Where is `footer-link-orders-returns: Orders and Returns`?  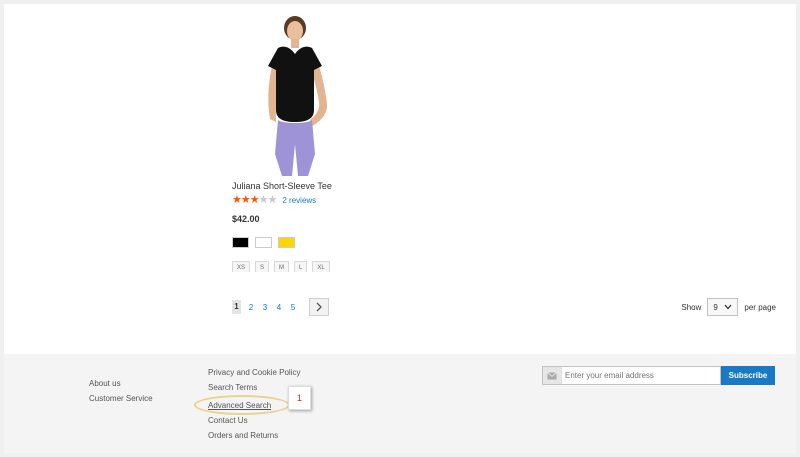 footer-link-orders-returns: Orders and Returns is located at coordinates (254, 435).